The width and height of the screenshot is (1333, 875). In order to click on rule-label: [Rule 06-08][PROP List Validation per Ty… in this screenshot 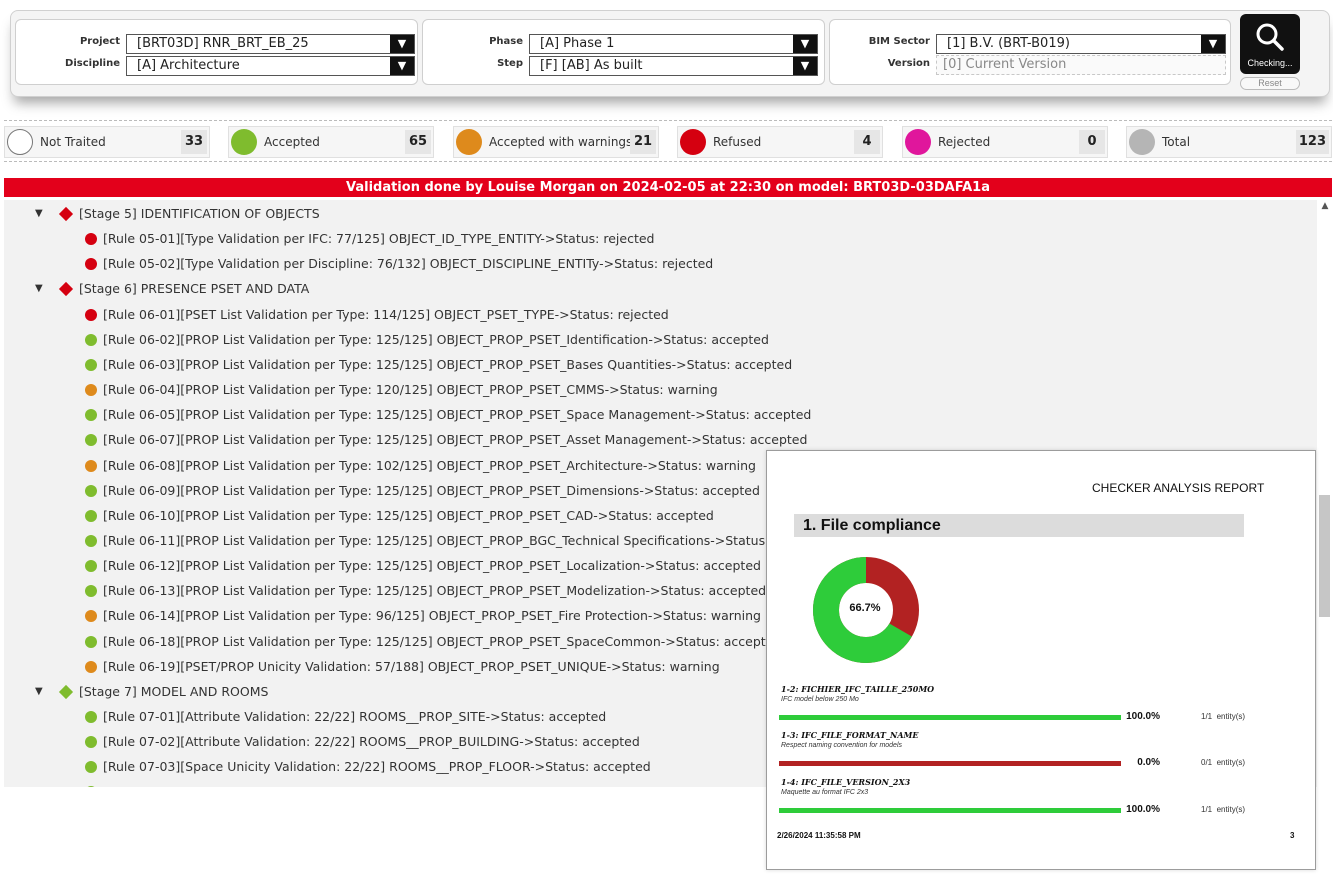, I will do `click(429, 465)`.